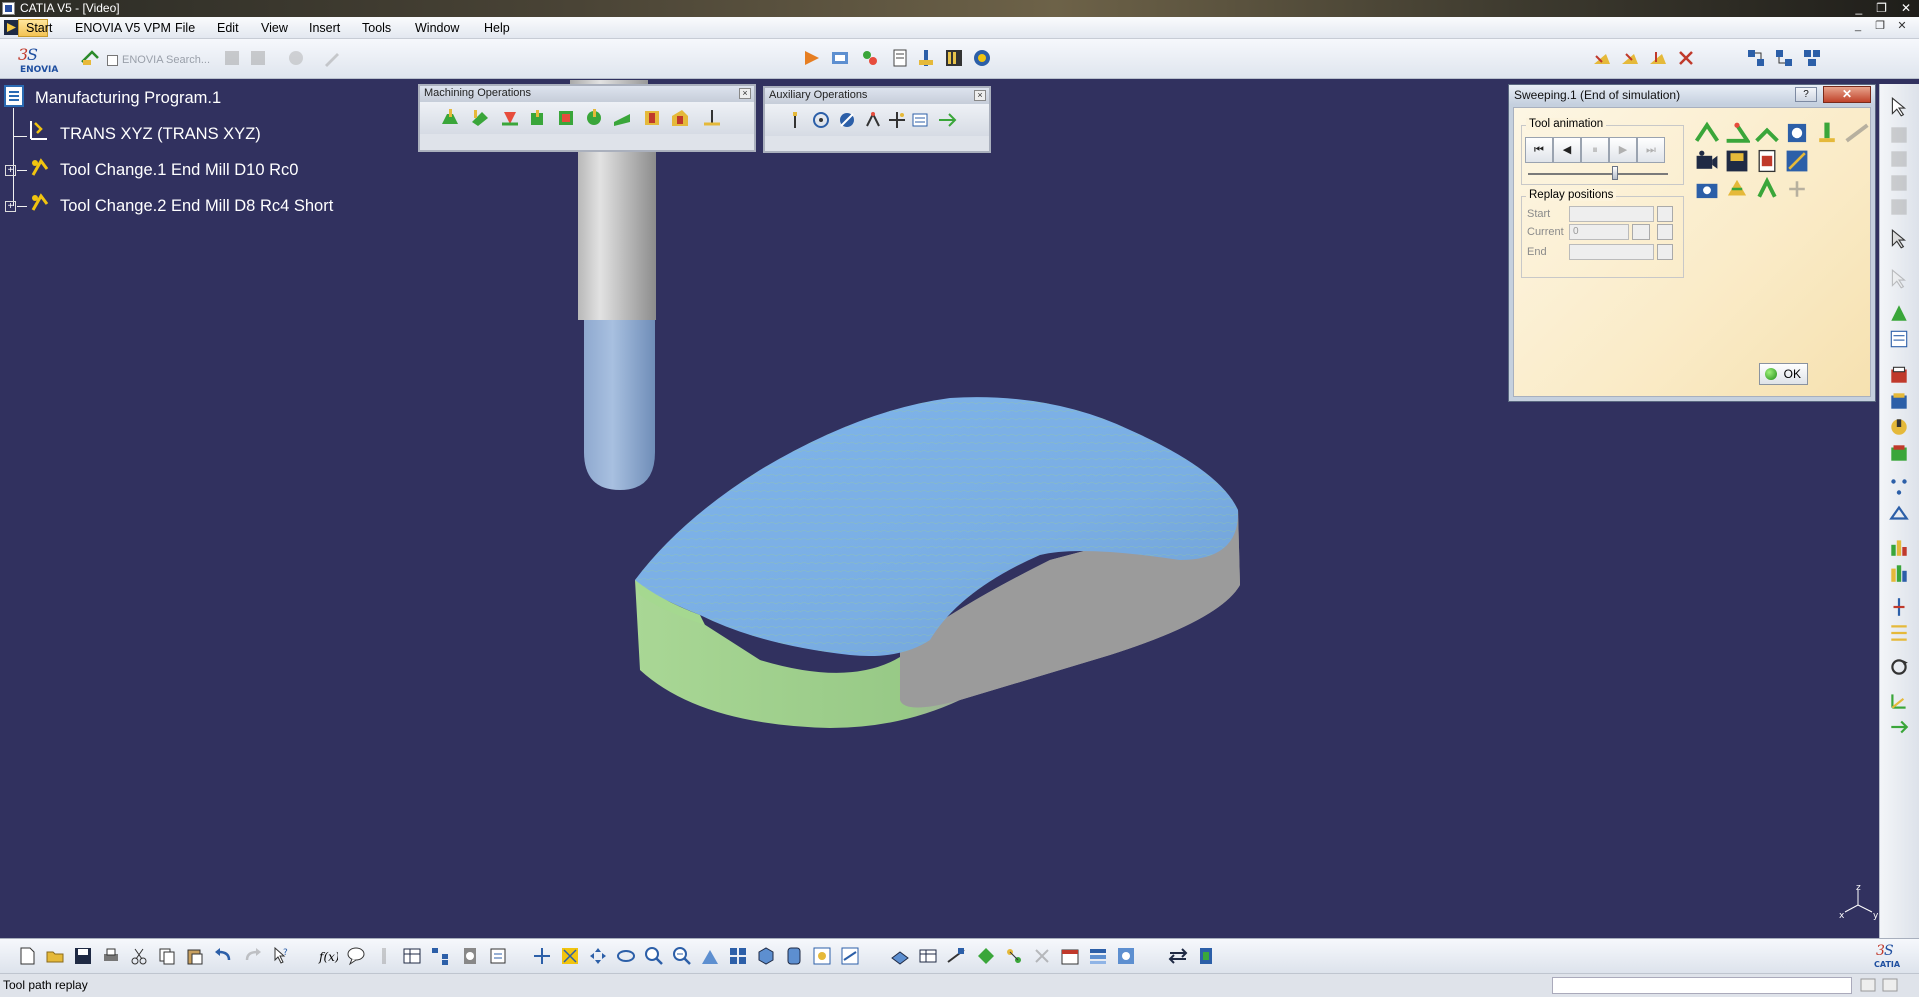 This screenshot has width=1919, height=997. What do you see at coordinates (1614, 173) in the screenshot?
I see `animation-slider-thumb` at bounding box center [1614, 173].